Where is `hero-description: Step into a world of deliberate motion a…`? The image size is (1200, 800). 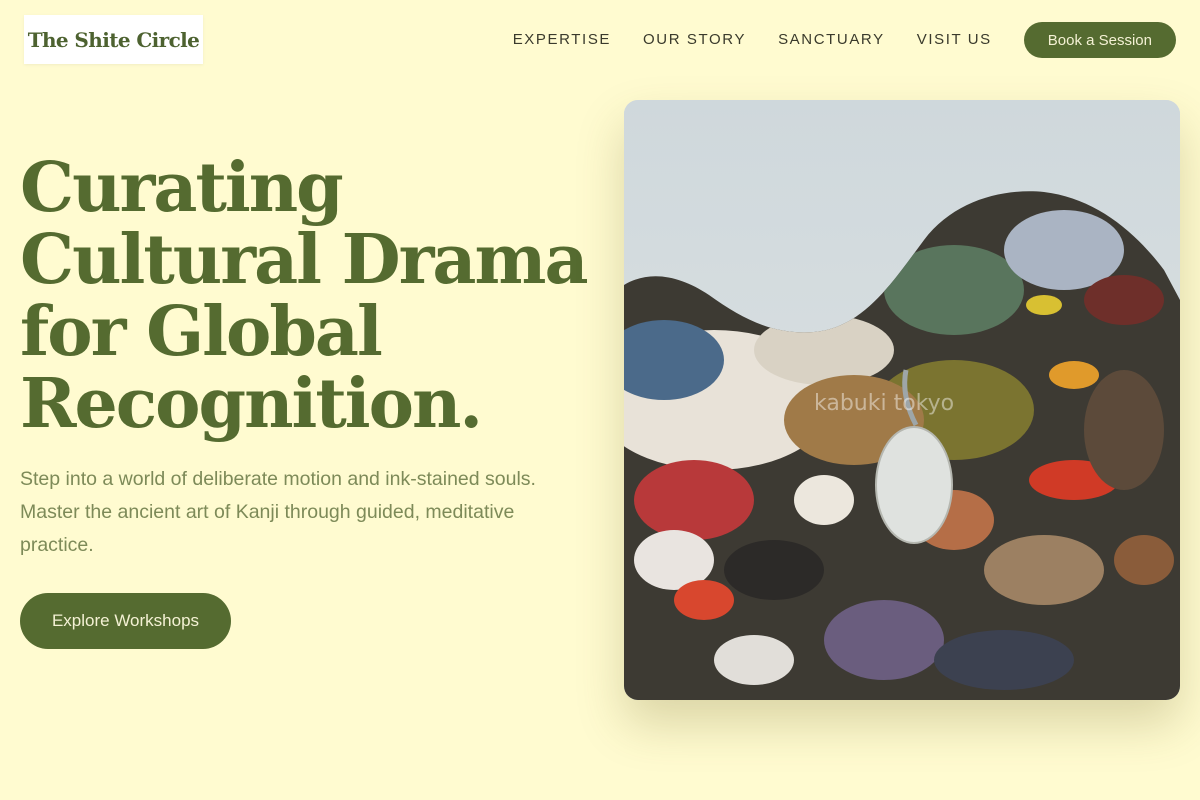 hero-description: Step into a world of deliberate motion a… is located at coordinates (278, 512).